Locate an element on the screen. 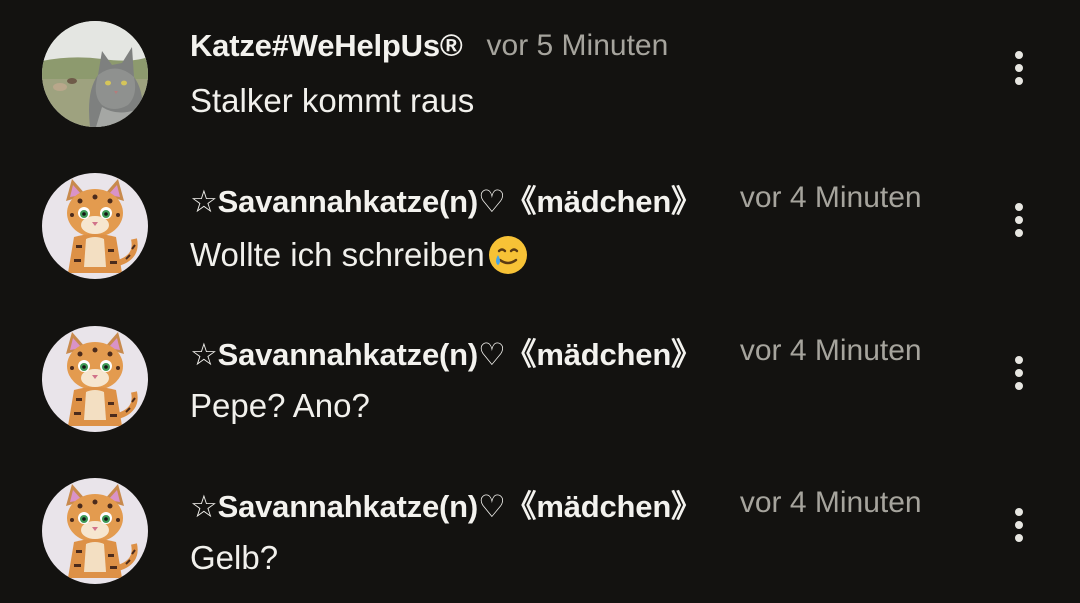  comment-text: Gelb? is located at coordinates (234, 558).